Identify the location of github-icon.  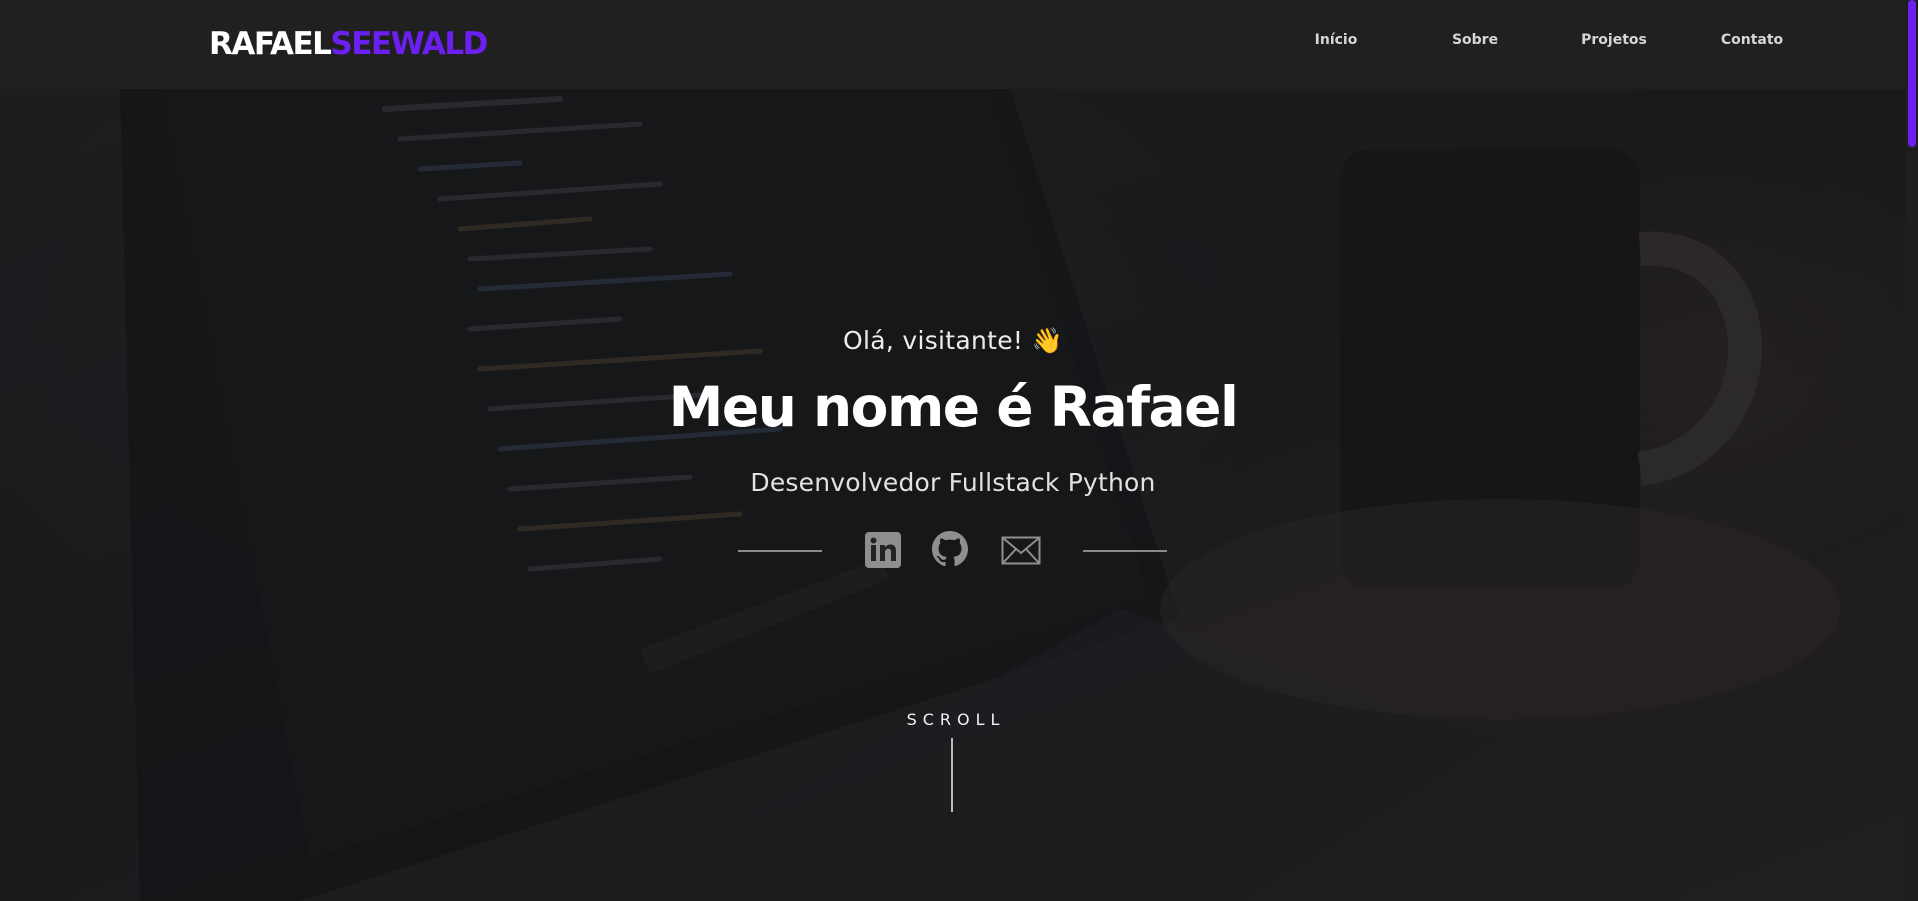
(952, 551).